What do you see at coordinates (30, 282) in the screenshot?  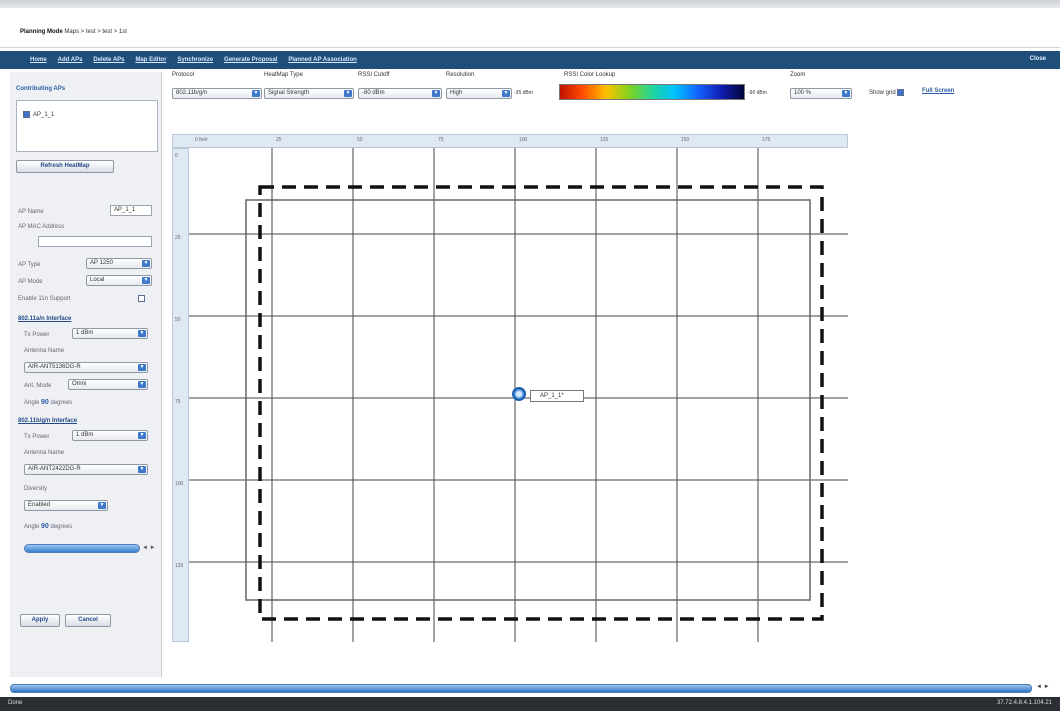 I see `ap-mode-label: AP Mode` at bounding box center [30, 282].